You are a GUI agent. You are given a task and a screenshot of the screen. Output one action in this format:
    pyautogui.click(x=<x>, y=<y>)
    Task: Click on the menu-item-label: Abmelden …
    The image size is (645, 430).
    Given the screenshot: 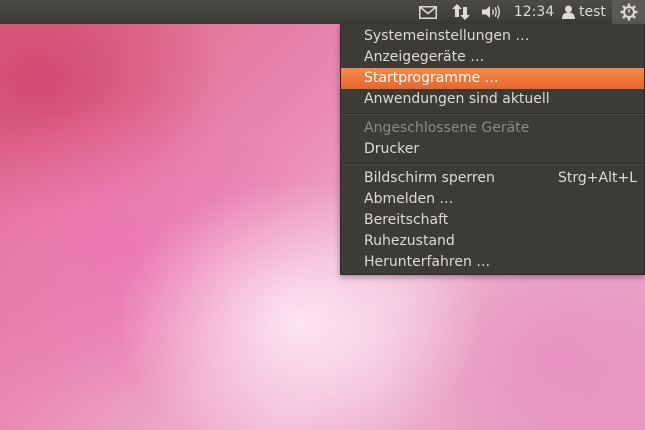 What is the action you would take?
    pyautogui.click(x=409, y=199)
    